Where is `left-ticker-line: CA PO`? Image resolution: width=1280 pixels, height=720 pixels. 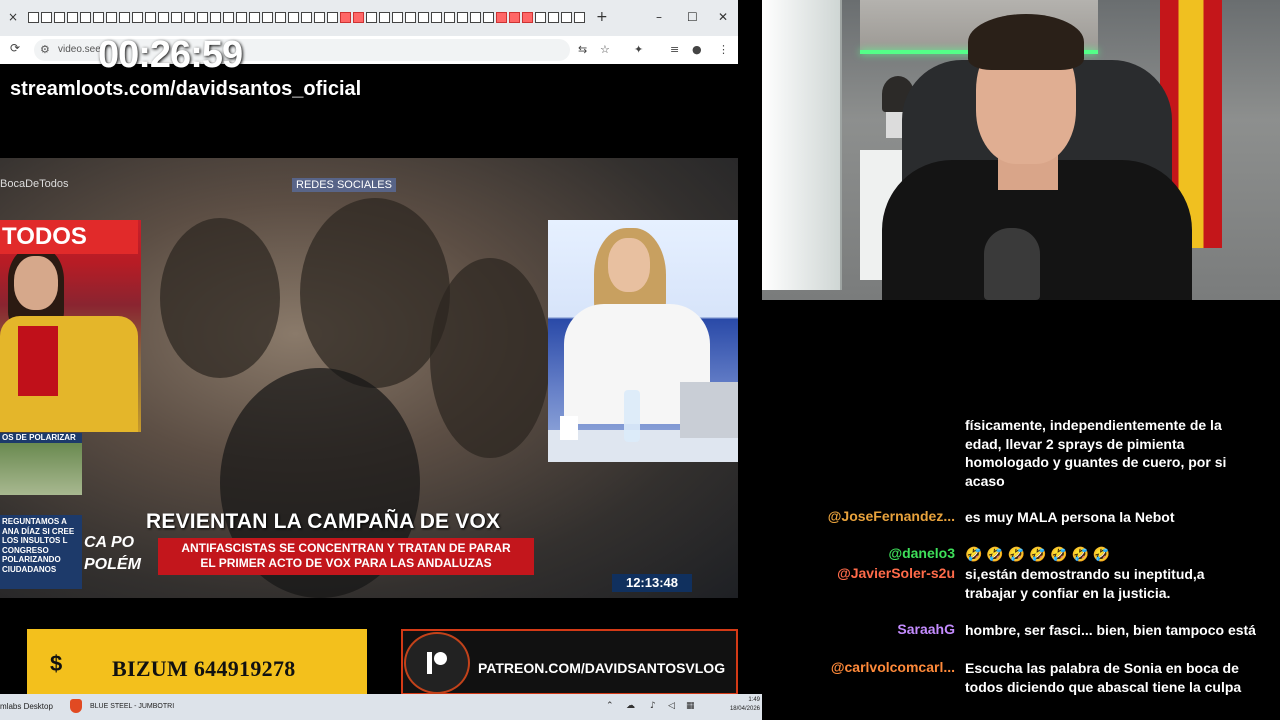
left-ticker-line: CA PO is located at coordinates (109, 542).